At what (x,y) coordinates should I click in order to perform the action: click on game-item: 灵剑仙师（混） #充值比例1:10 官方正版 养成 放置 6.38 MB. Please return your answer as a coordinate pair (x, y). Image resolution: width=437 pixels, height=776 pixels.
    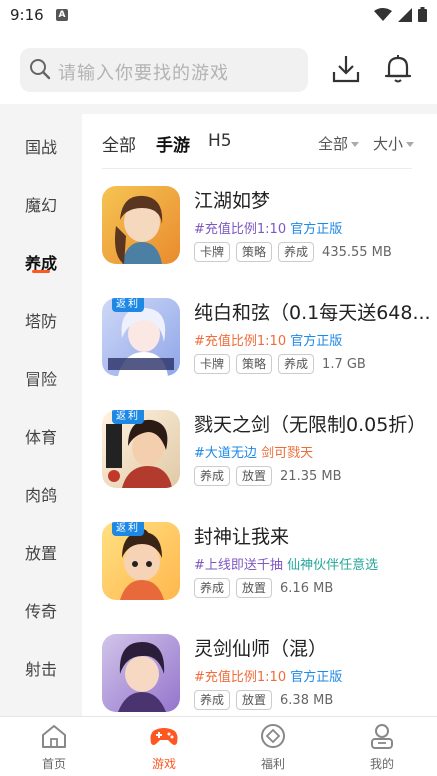
    Looking at the image, I should click on (269, 674).